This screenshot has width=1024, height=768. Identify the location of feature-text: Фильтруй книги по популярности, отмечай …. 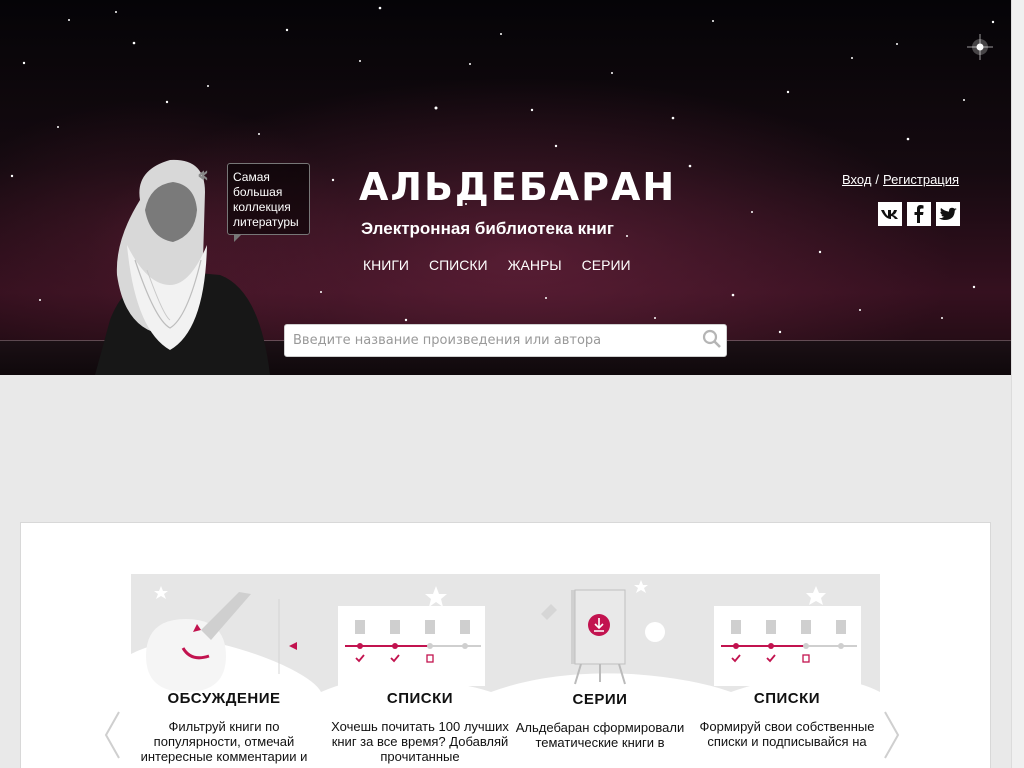
(224, 741).